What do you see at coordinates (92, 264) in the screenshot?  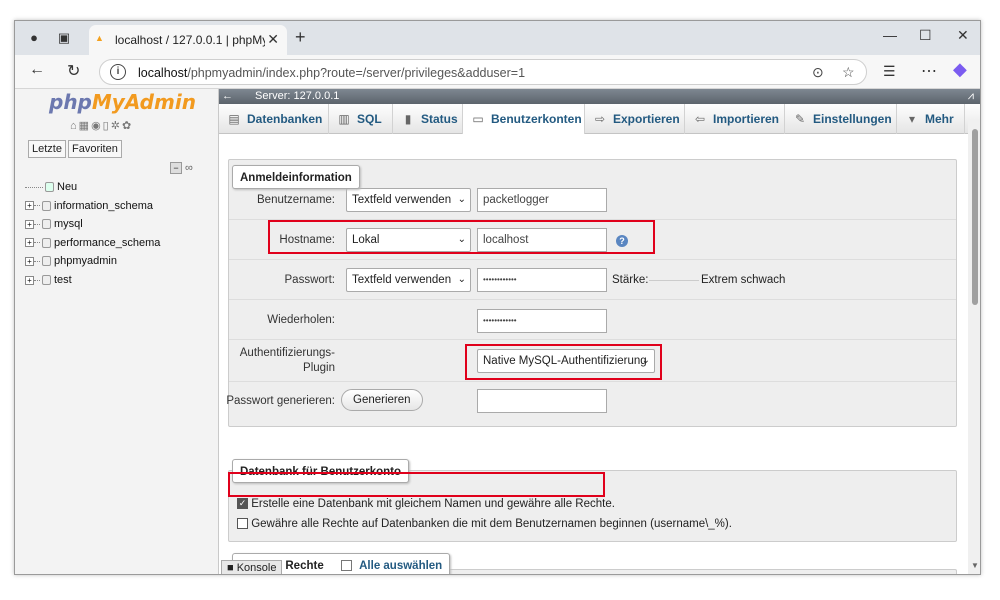 I see `tree-item-phpmyadmin: + phpmyadmin` at bounding box center [92, 264].